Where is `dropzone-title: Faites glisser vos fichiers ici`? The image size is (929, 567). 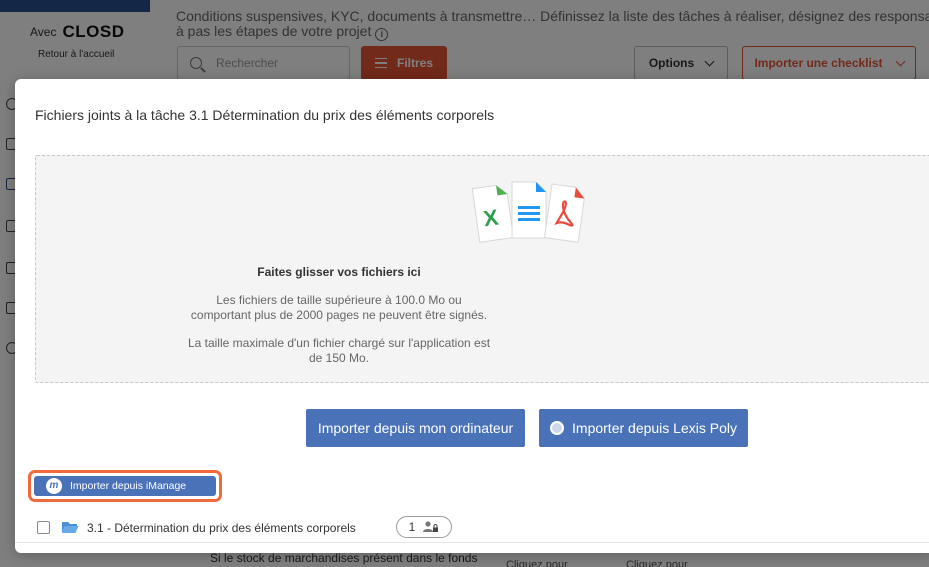
dropzone-title: Faites glisser vos fichiers ici is located at coordinates (339, 272).